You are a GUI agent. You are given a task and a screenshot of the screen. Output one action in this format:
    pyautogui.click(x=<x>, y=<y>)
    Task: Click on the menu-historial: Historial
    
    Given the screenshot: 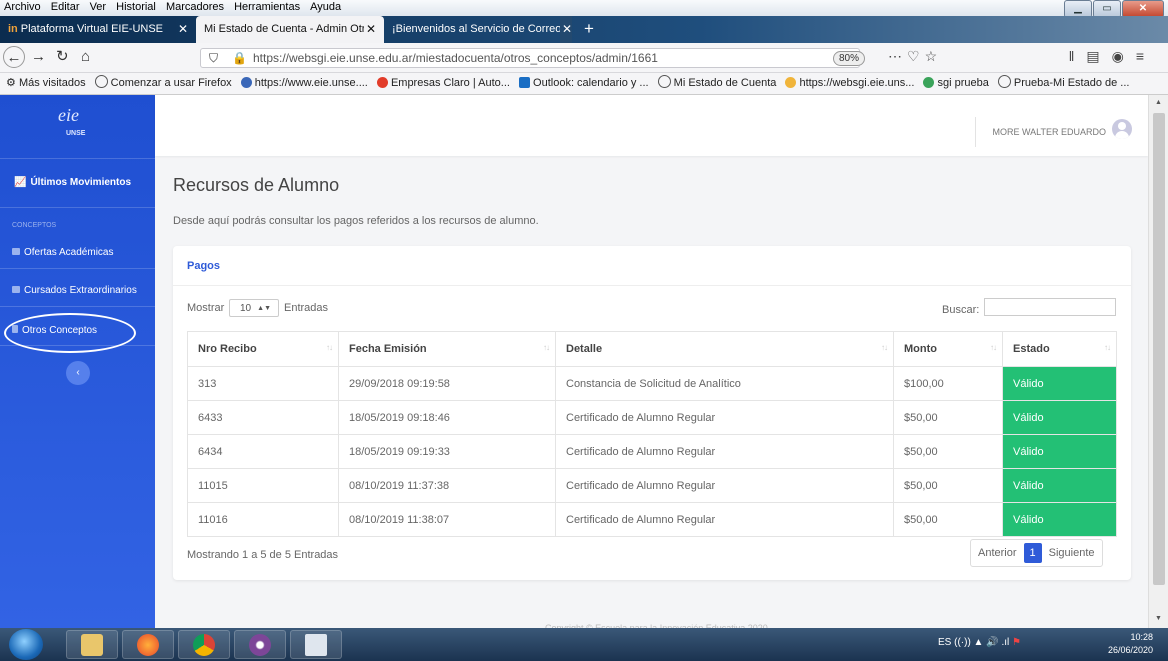 What is the action you would take?
    pyautogui.click(x=135, y=6)
    